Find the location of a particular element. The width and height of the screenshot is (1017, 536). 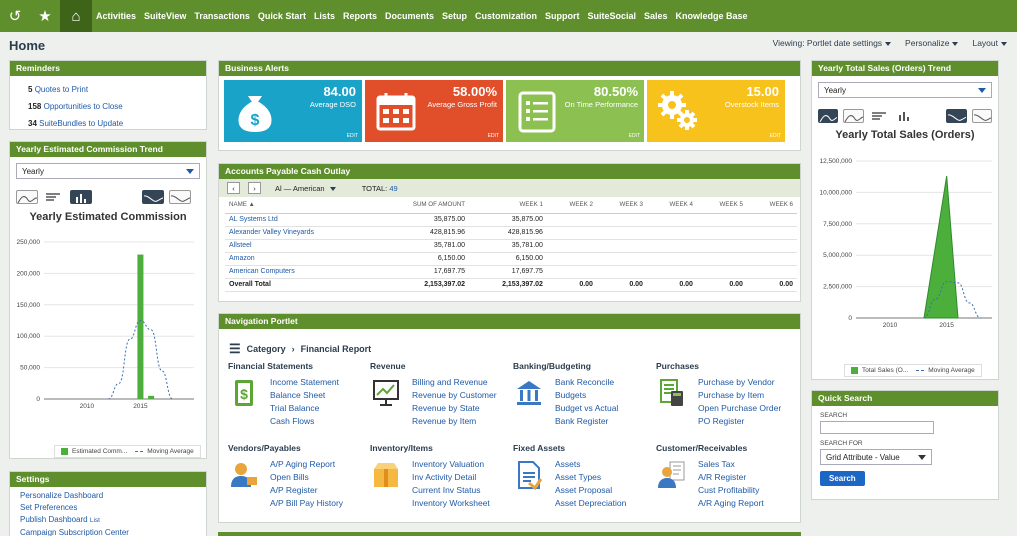

publish-dashboard-link: Publish Dashboard is located at coordinates (54, 519).